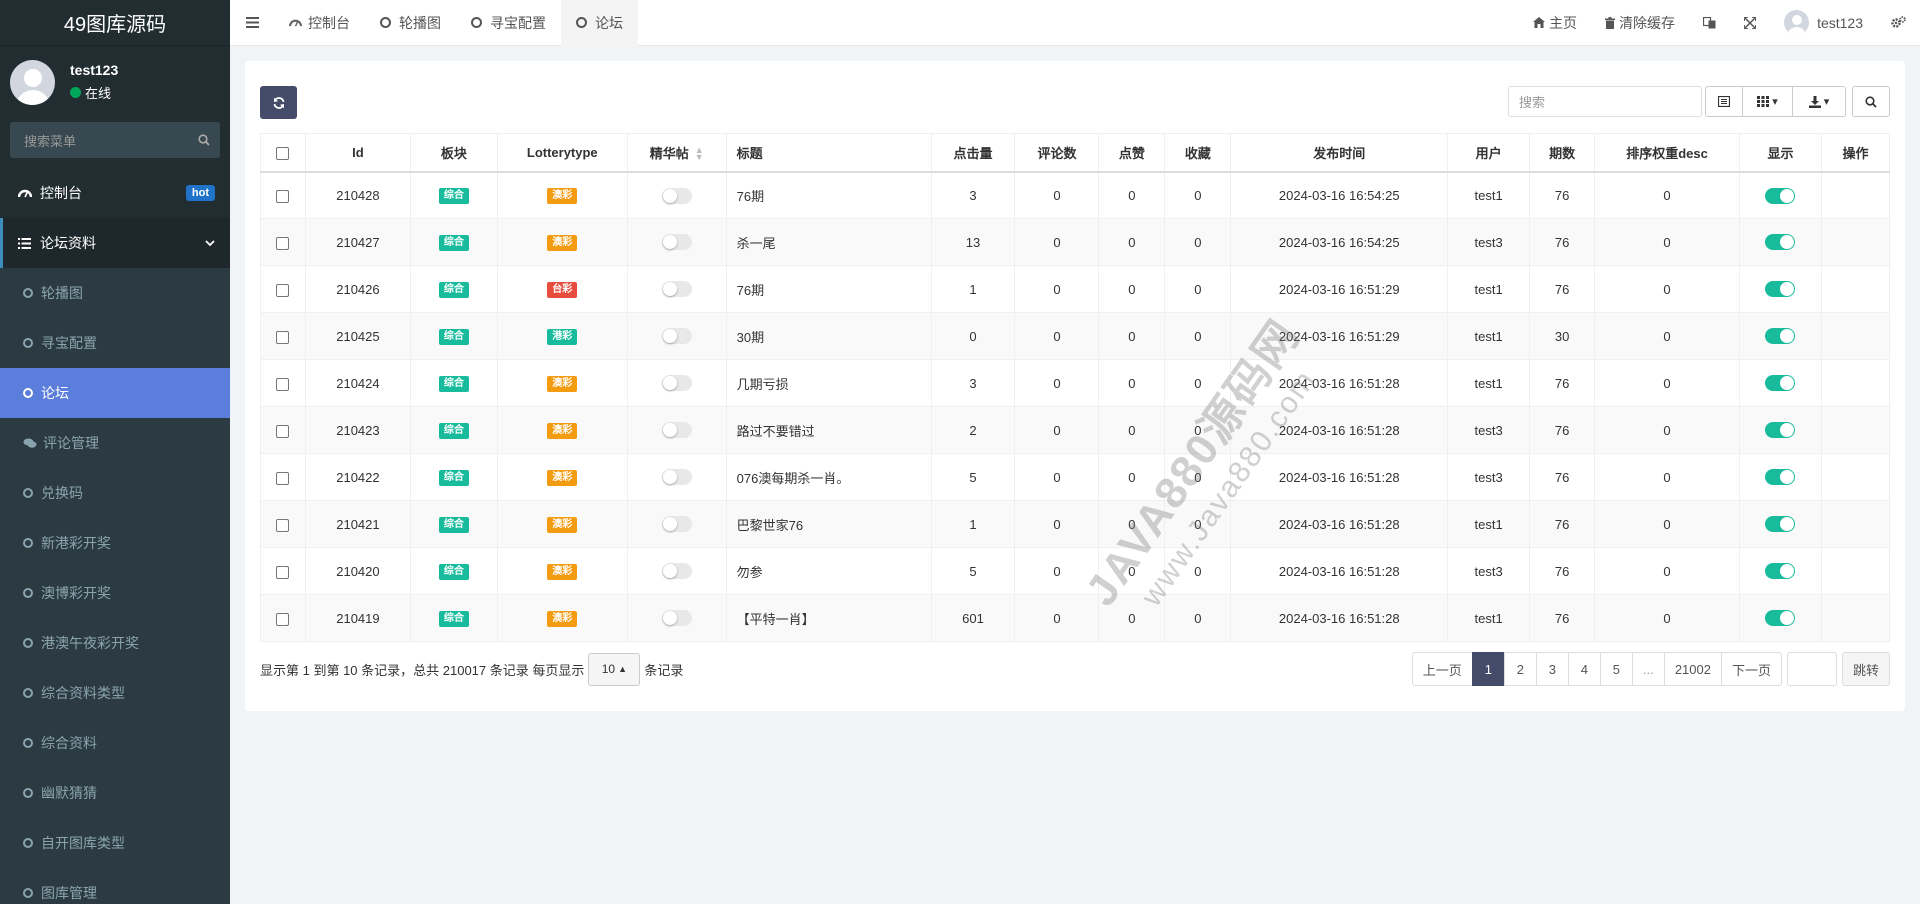 This screenshot has width=1920, height=904. Describe the element at coordinates (1823, 23) in the screenshot. I see `user-menu: test123` at that location.